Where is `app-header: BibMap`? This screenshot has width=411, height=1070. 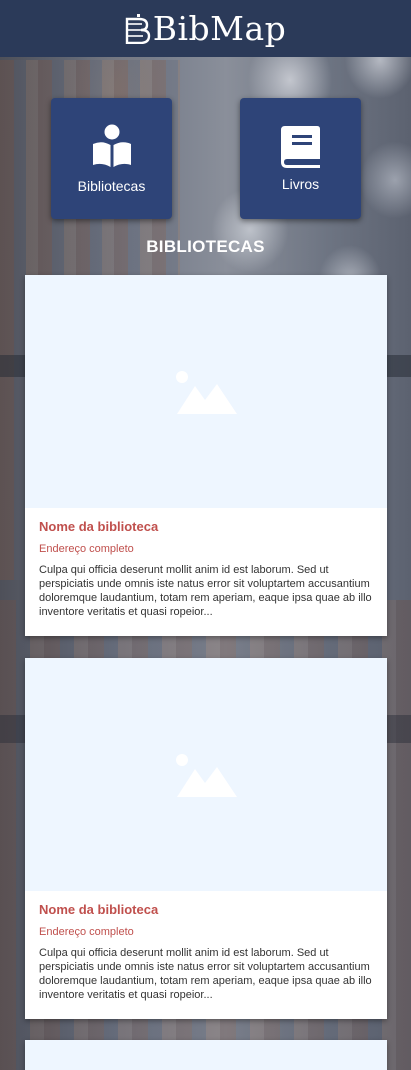
app-header: BibMap is located at coordinates (205, 28).